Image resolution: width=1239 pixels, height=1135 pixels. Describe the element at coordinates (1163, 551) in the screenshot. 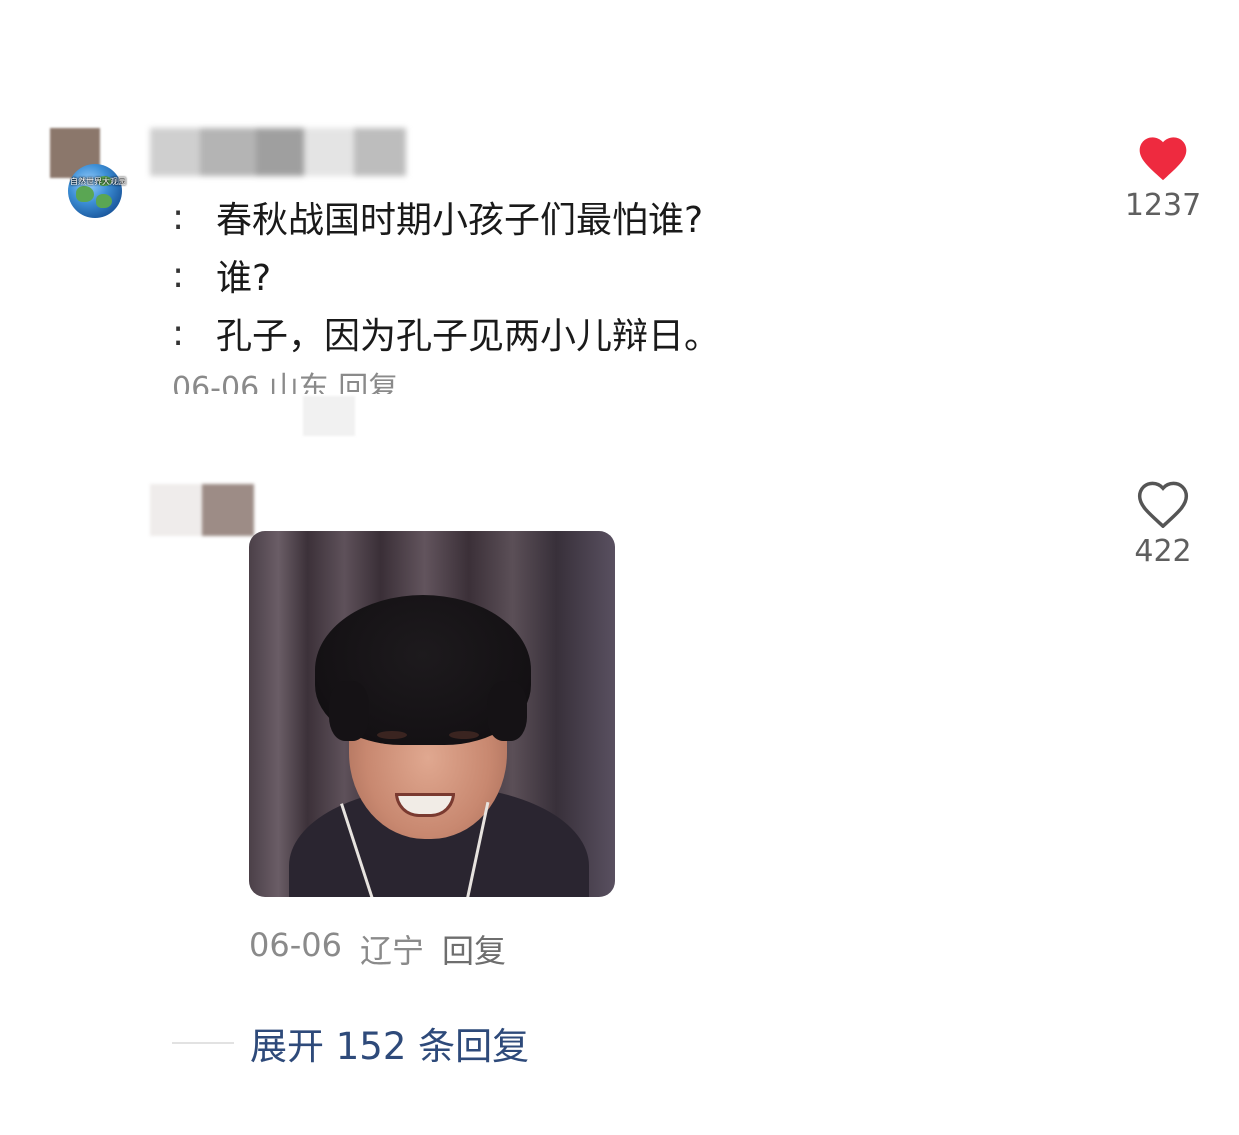

I see `reply-like-count: 422` at that location.